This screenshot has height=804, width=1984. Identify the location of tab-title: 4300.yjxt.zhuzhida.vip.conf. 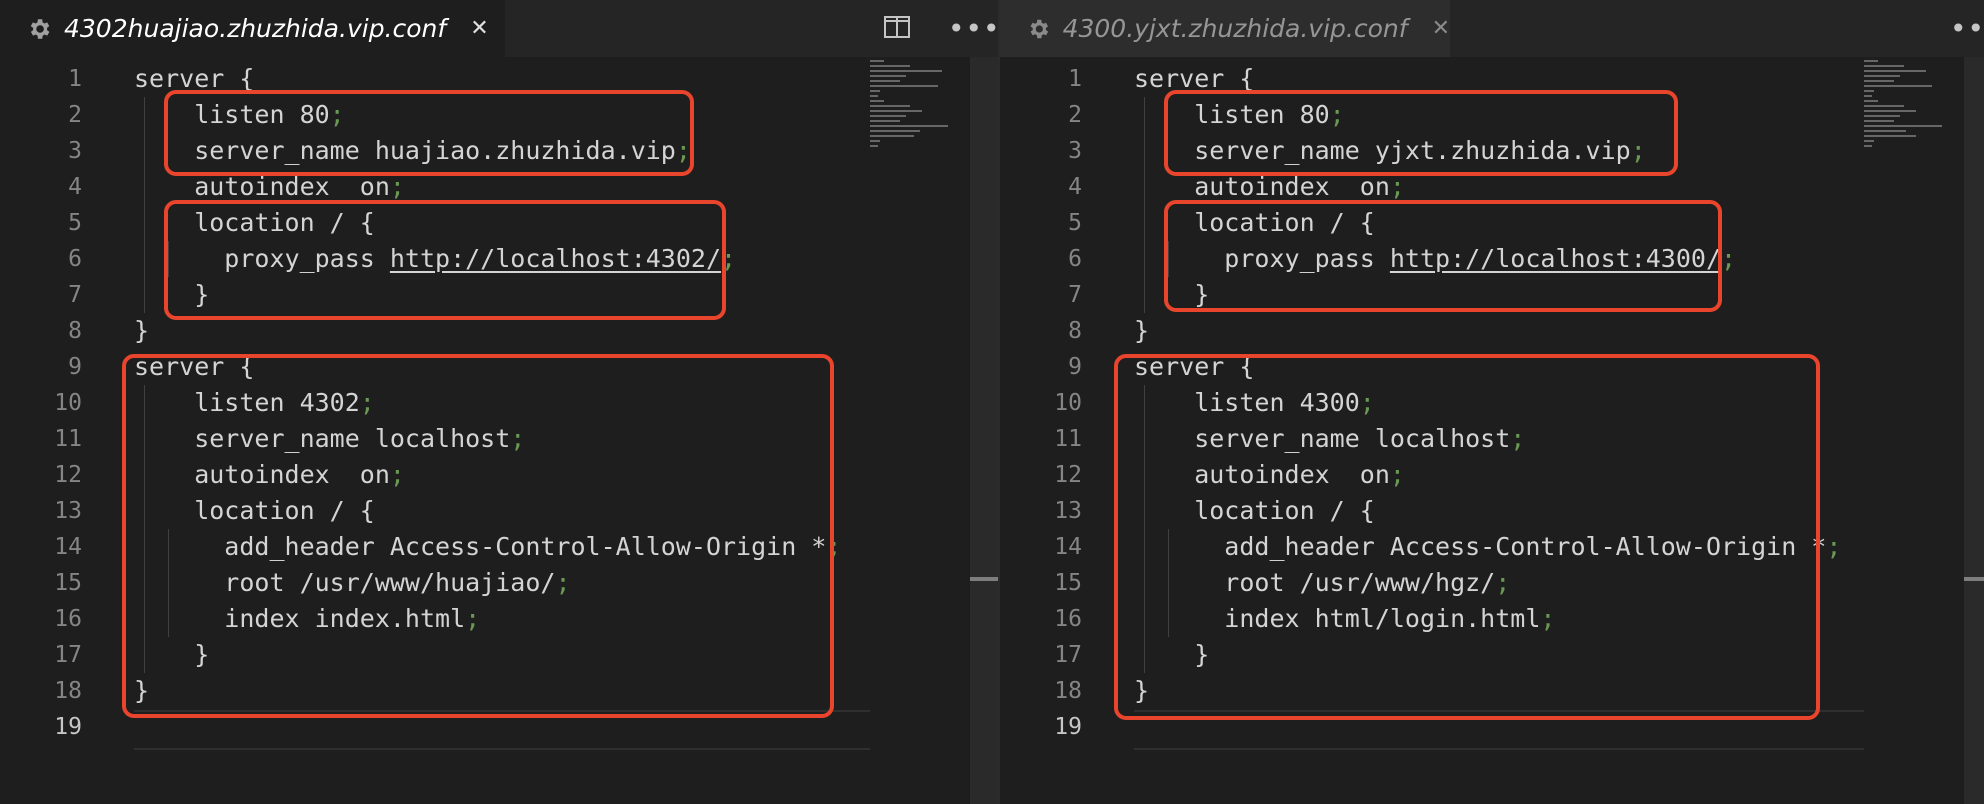
(1235, 28).